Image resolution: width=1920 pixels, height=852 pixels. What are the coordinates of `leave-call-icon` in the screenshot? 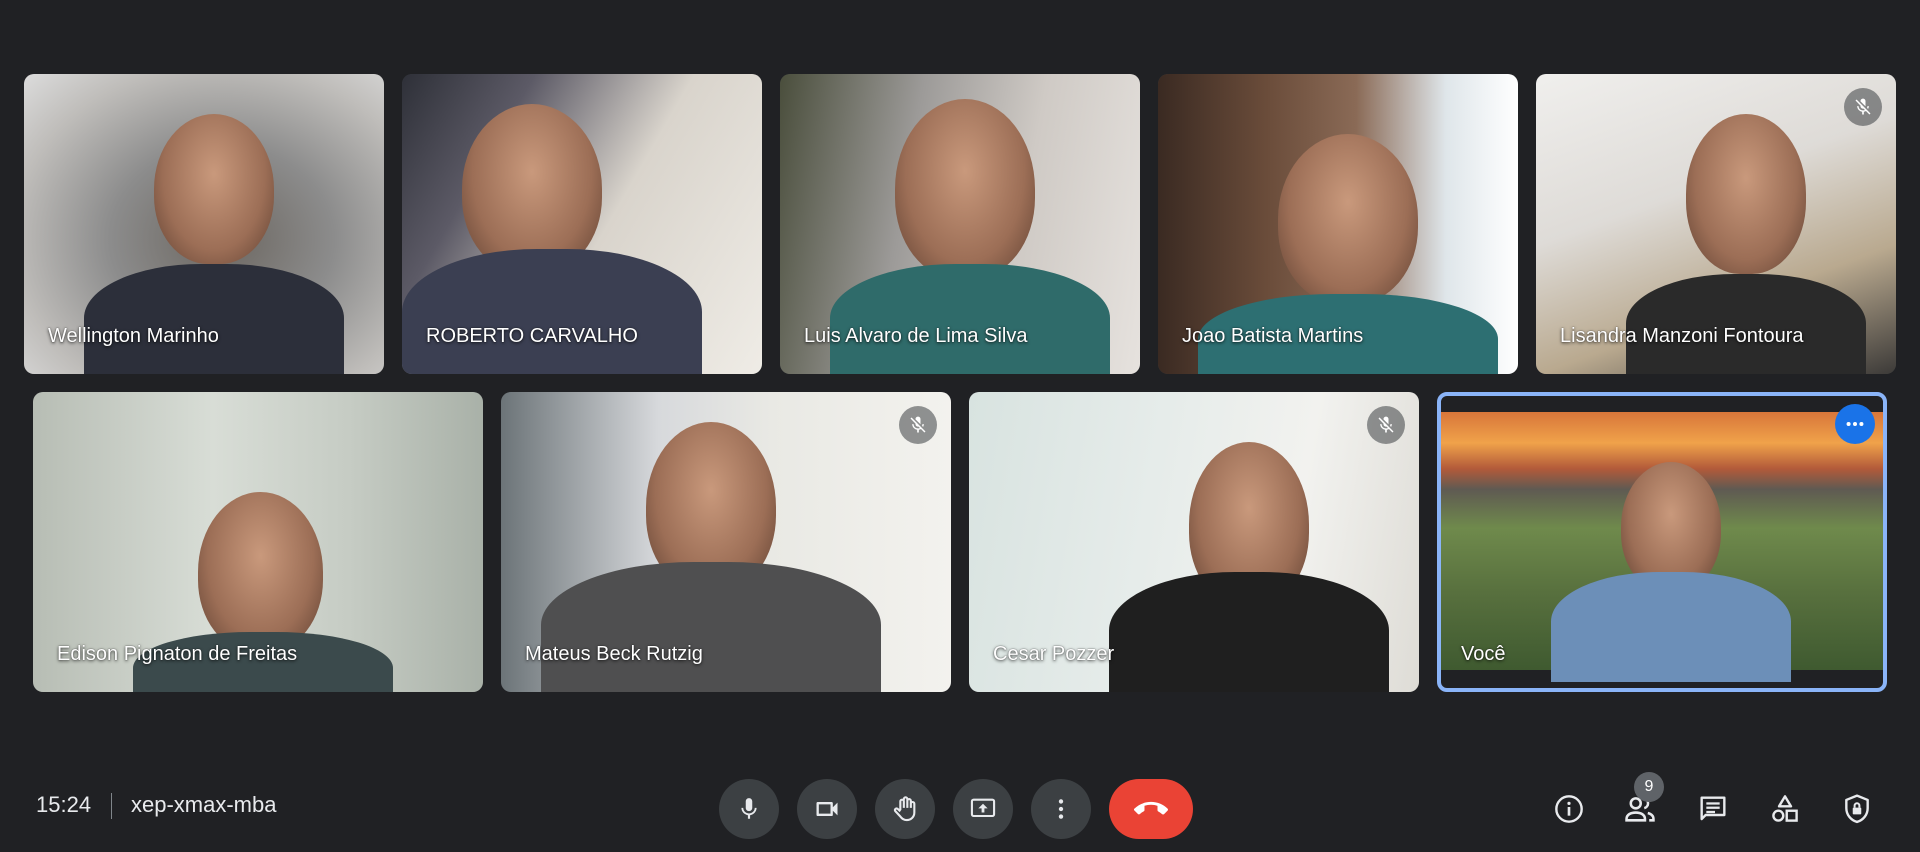 It's located at (1151, 808).